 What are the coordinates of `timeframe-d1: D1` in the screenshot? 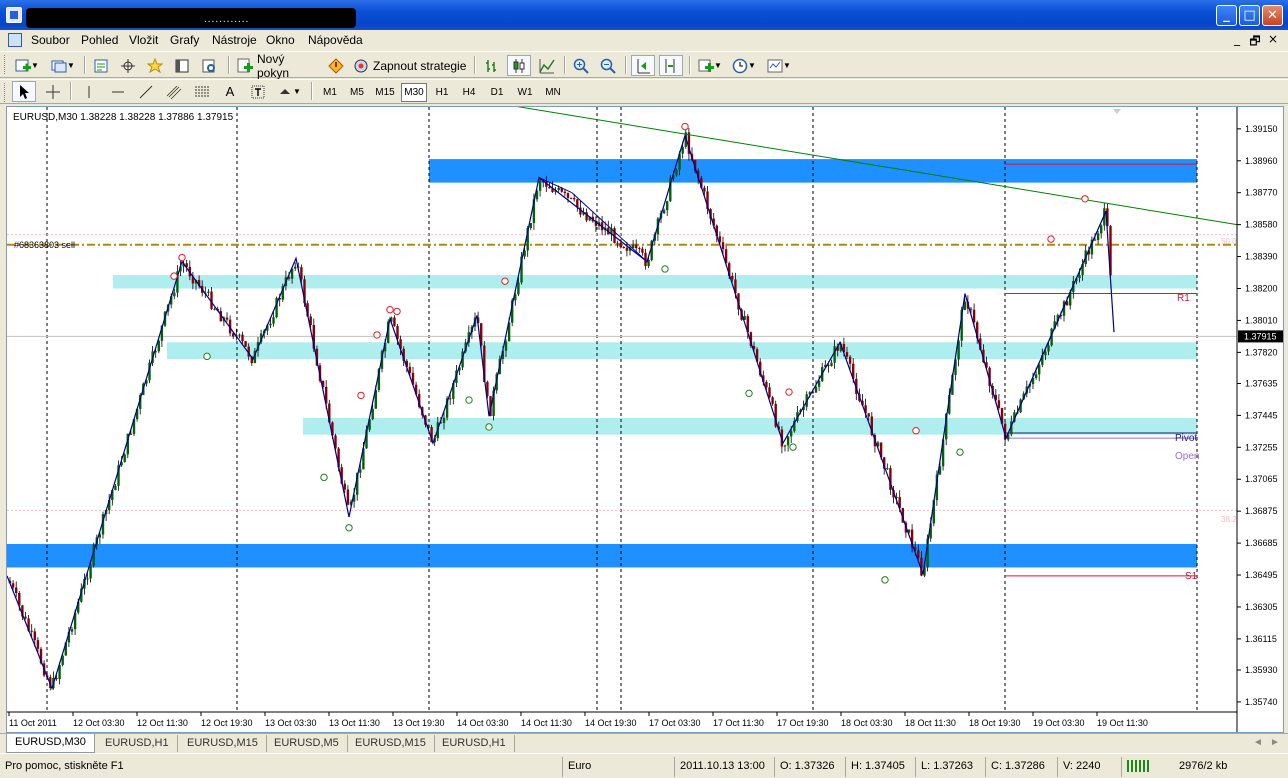 It's located at (497, 92).